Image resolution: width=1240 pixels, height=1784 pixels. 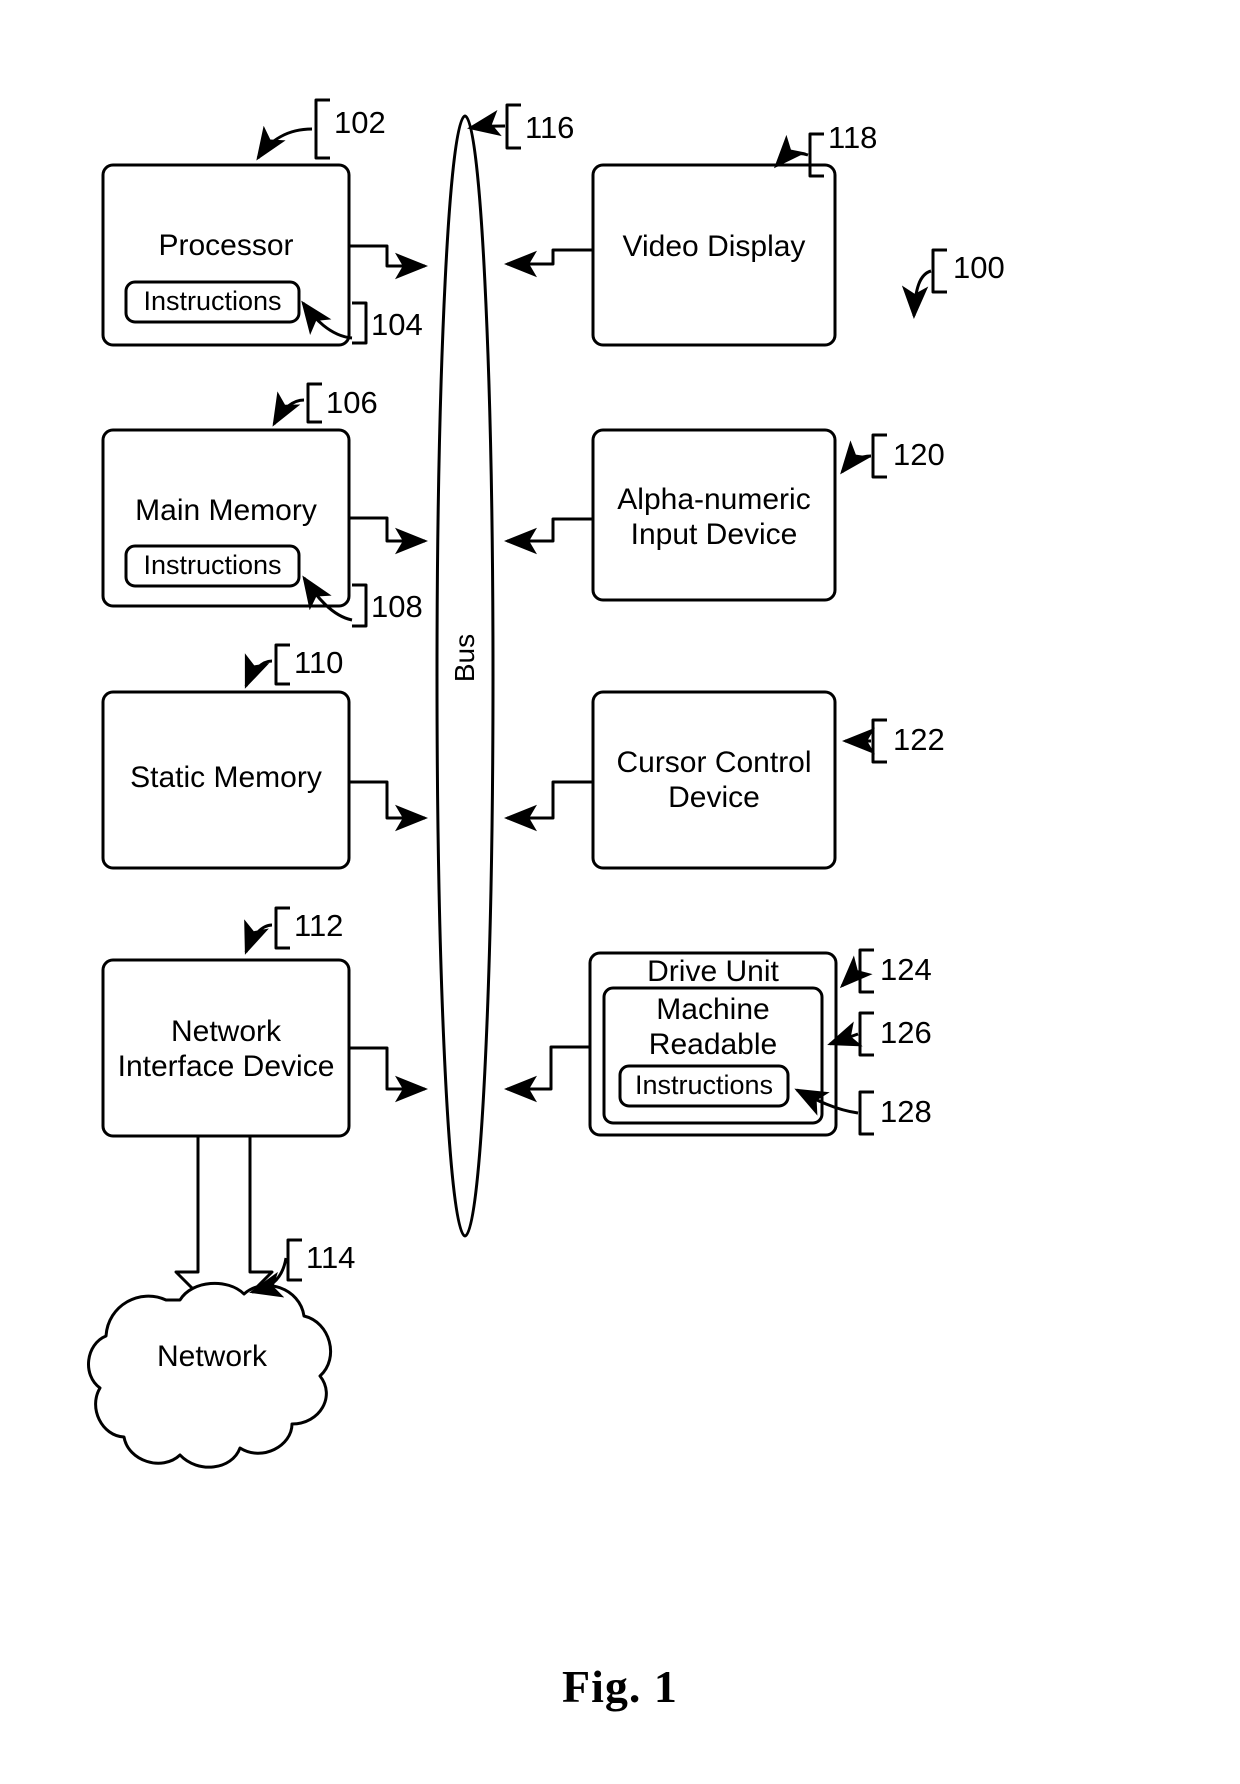 What do you see at coordinates (319, 925) in the screenshot?
I see `ref-number-112: 112` at bounding box center [319, 925].